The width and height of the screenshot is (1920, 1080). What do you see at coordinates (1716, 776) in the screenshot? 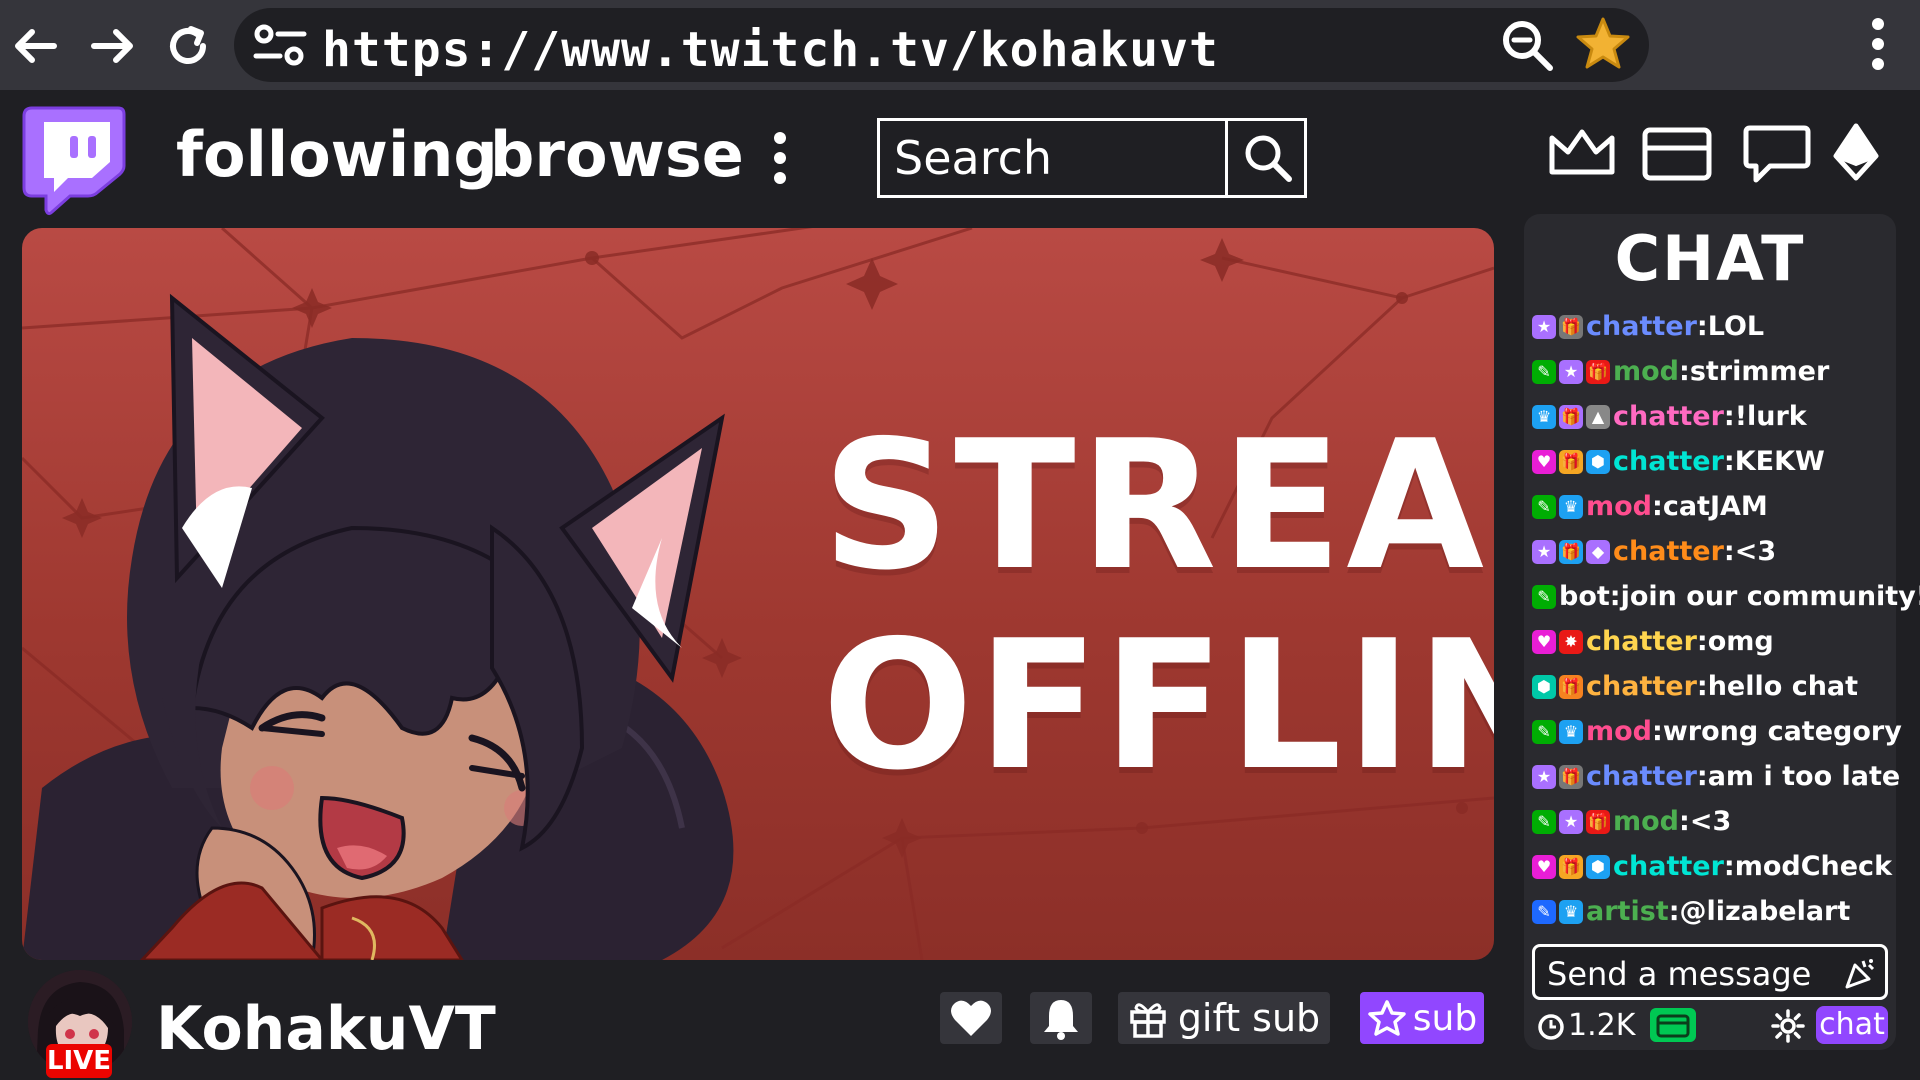
I see `chat-message: ★ 🎁 chatter: am i too late` at bounding box center [1716, 776].